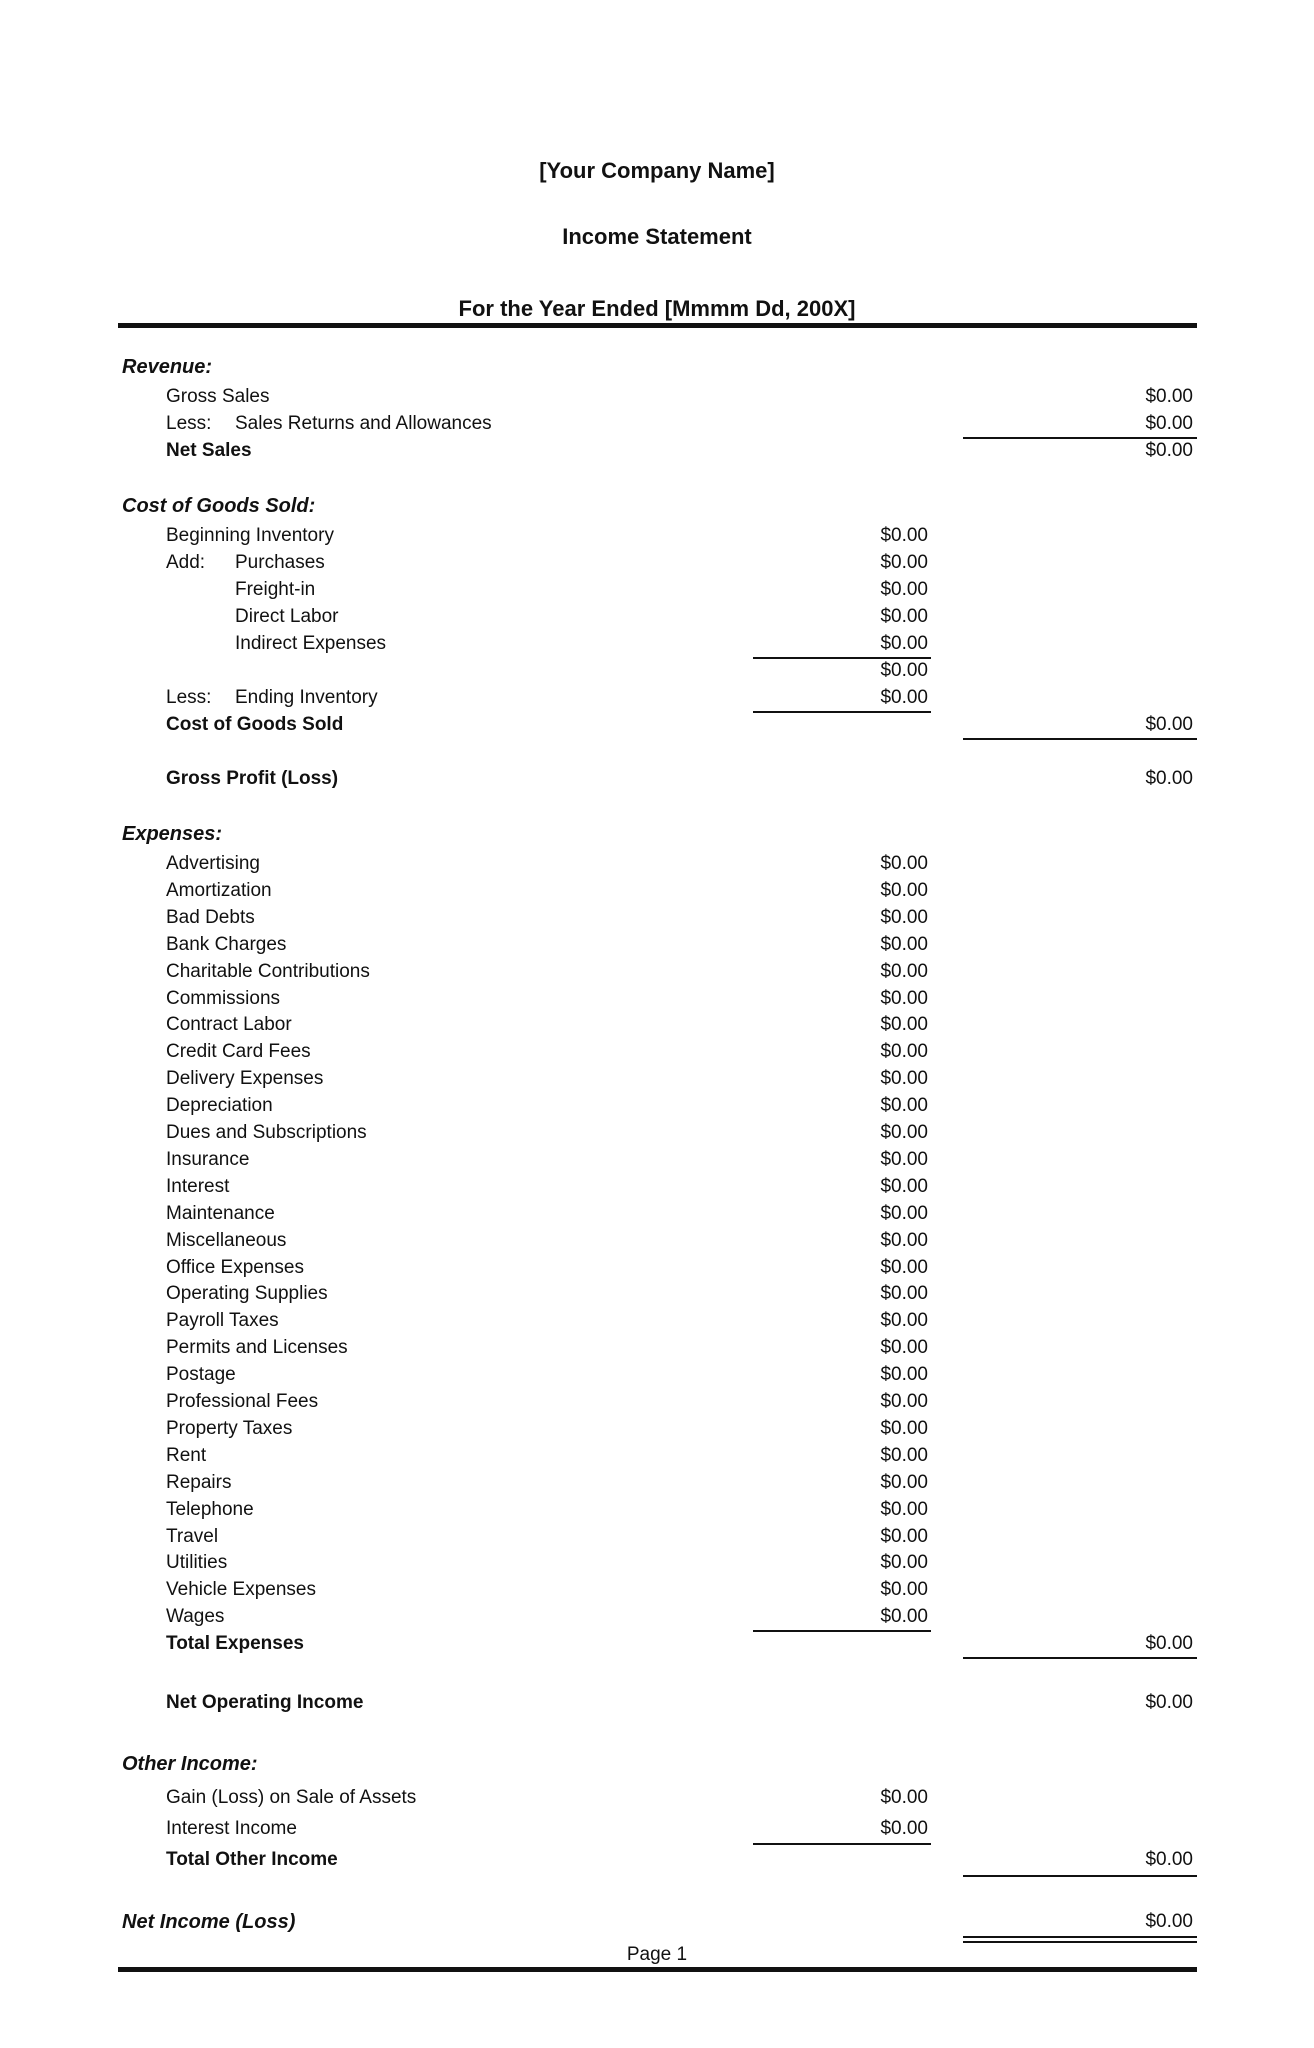 This screenshot has width=1314, height=2048. What do you see at coordinates (220, 1213) in the screenshot?
I see `expense-item-label: Maintenance` at bounding box center [220, 1213].